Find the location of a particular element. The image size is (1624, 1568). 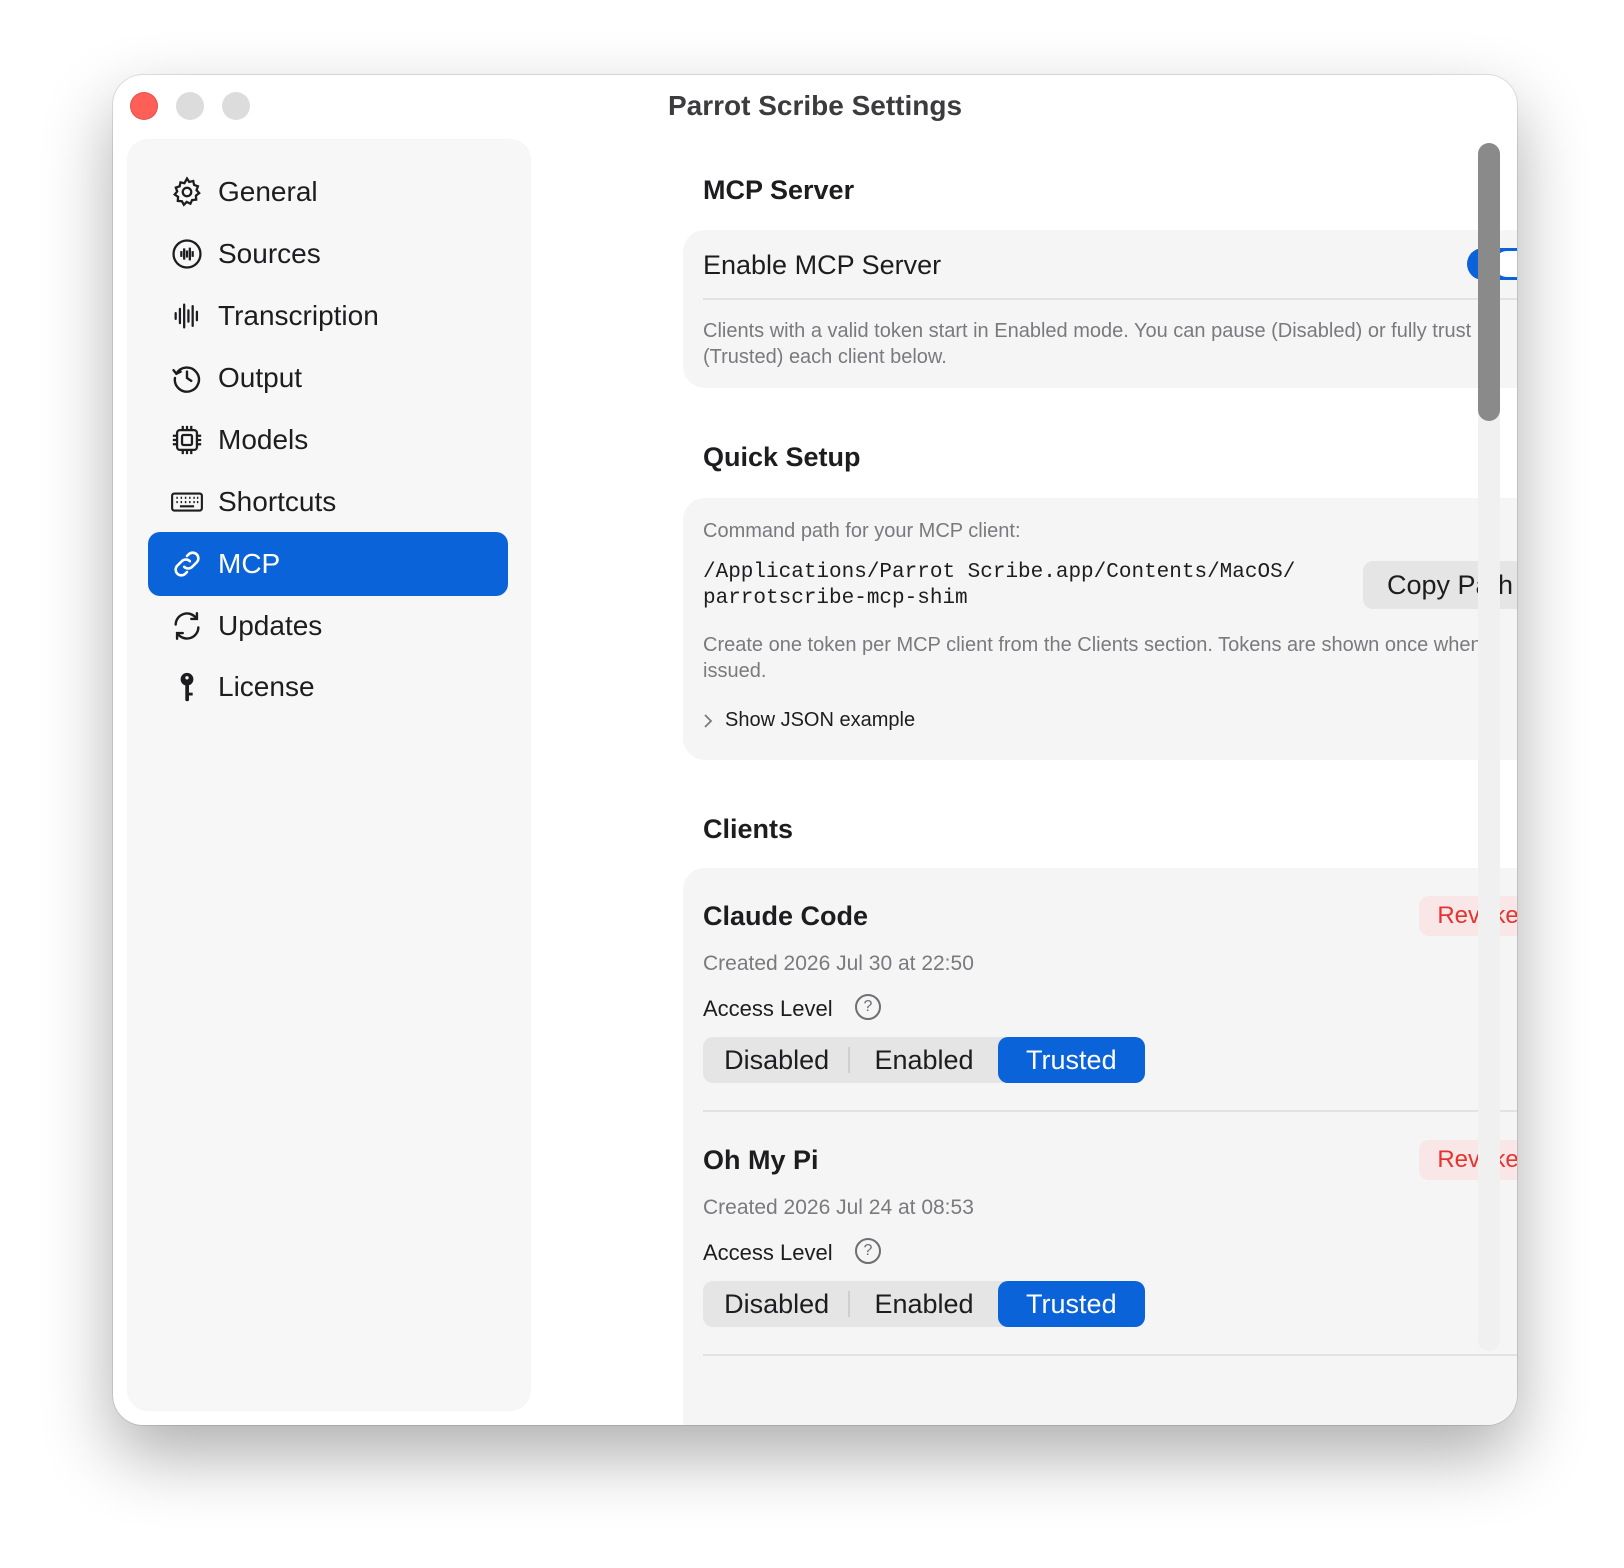

key-icon is located at coordinates (187, 687).